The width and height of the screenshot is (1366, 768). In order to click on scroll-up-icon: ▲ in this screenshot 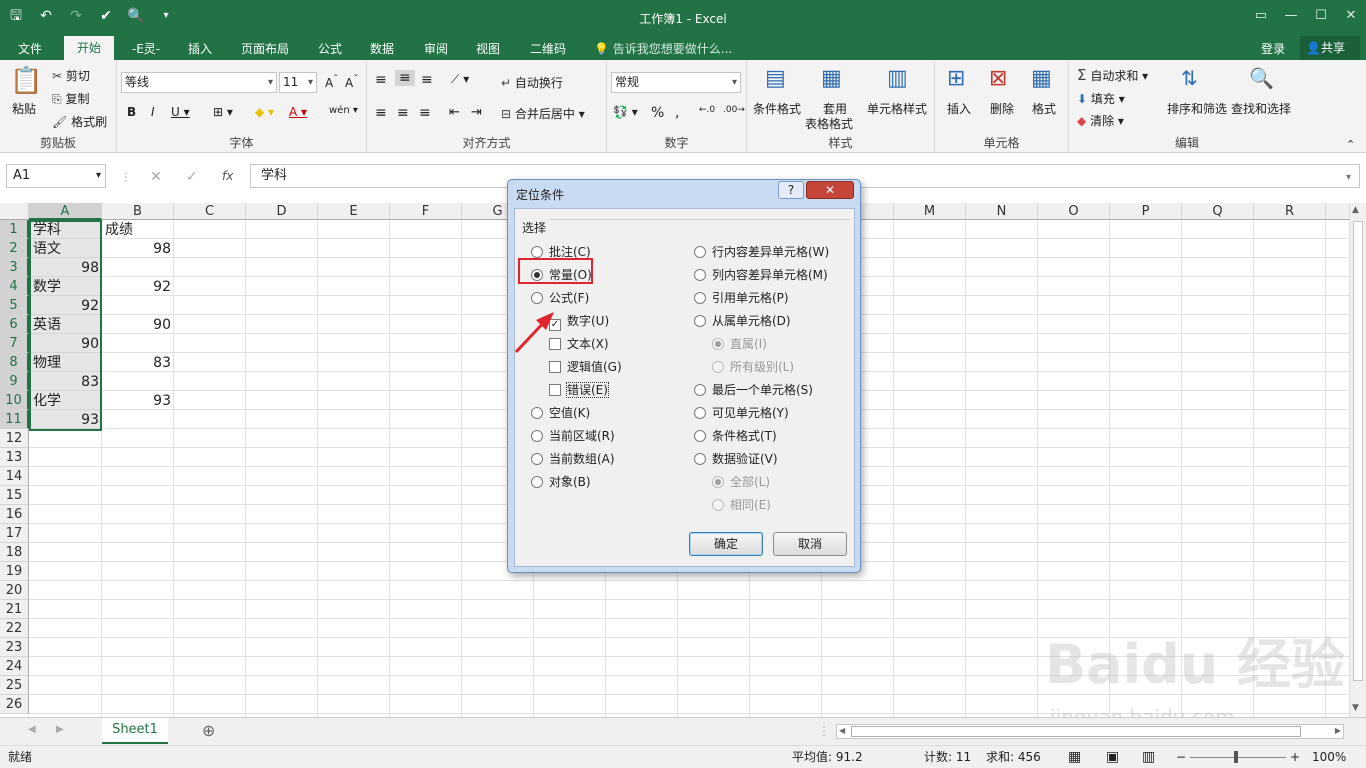, I will do `click(1355, 210)`.